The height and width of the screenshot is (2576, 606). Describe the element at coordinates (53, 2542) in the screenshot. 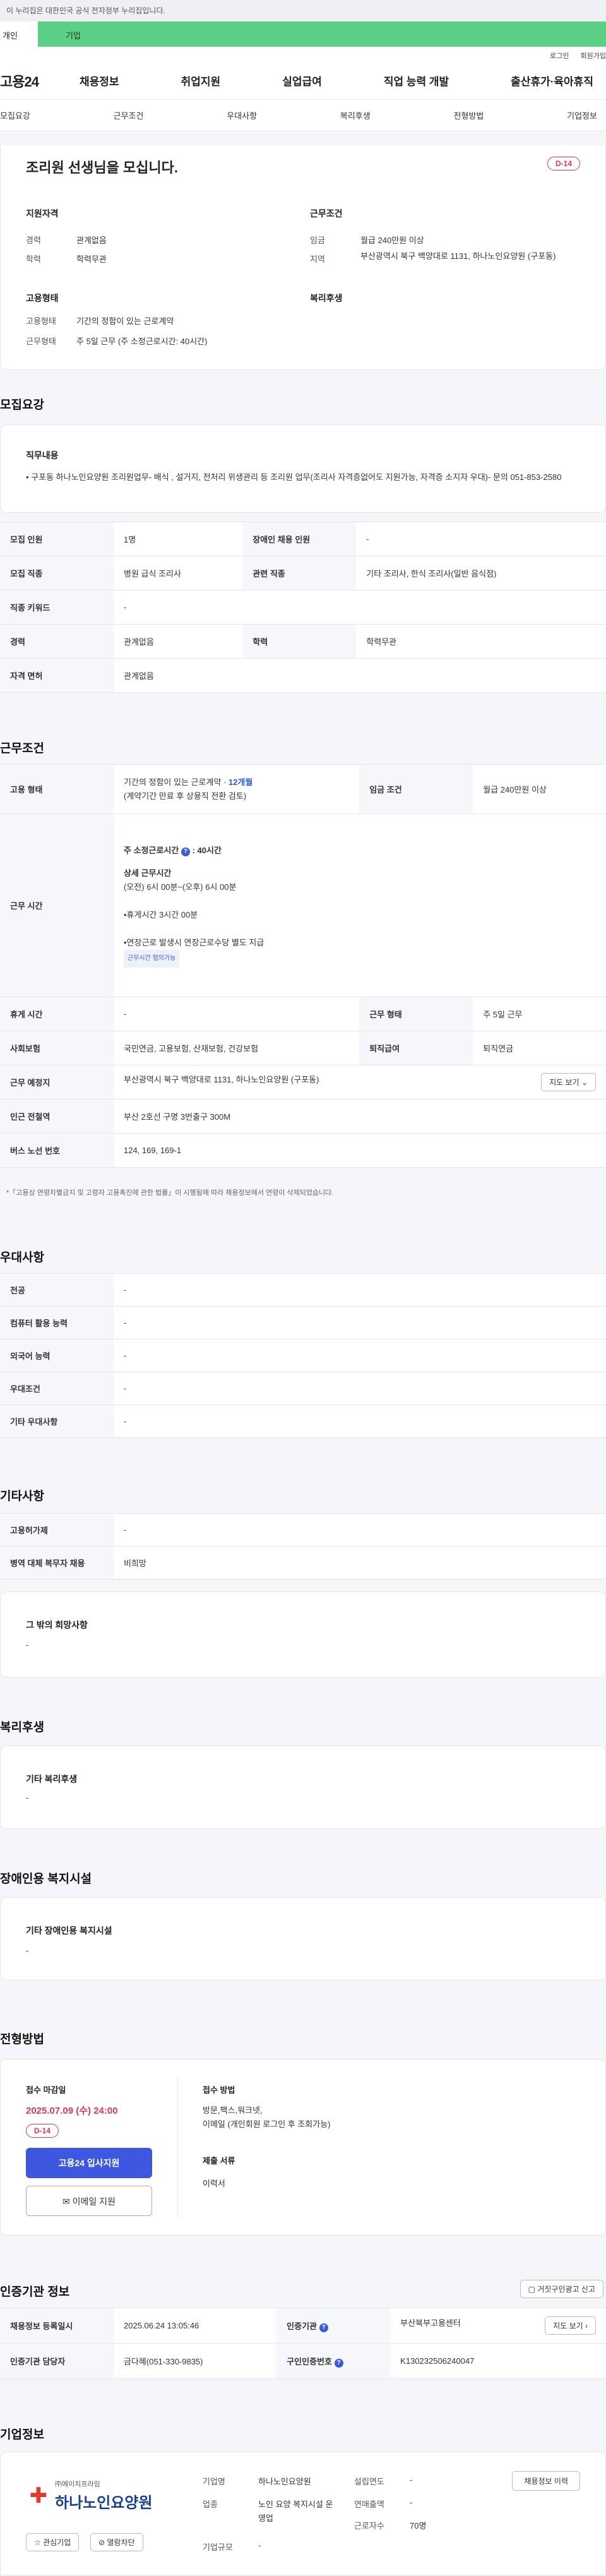

I see `fav-company-button: ☆ 관심기업` at that location.